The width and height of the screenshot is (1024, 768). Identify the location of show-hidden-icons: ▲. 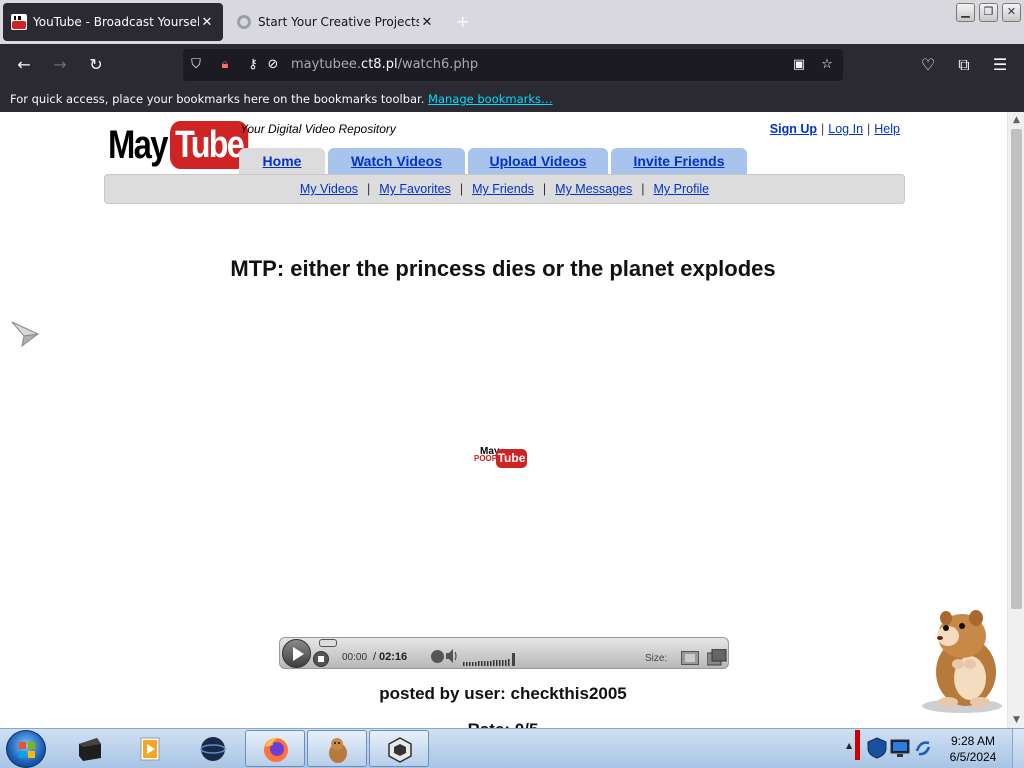
(849, 745).